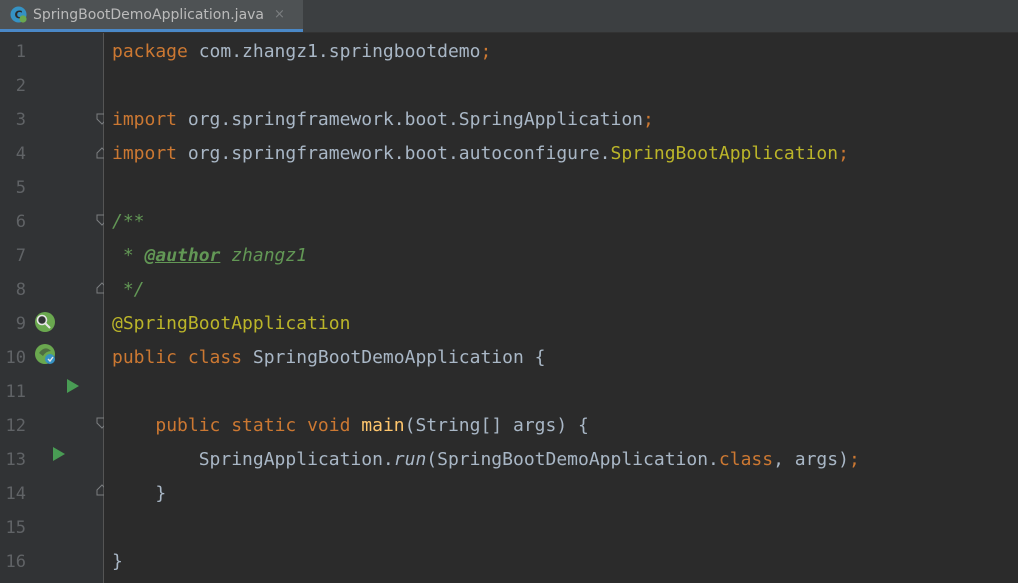 This screenshot has height=583, width=1018. What do you see at coordinates (724, 153) in the screenshot?
I see `token: SpringBootApplication` at bounding box center [724, 153].